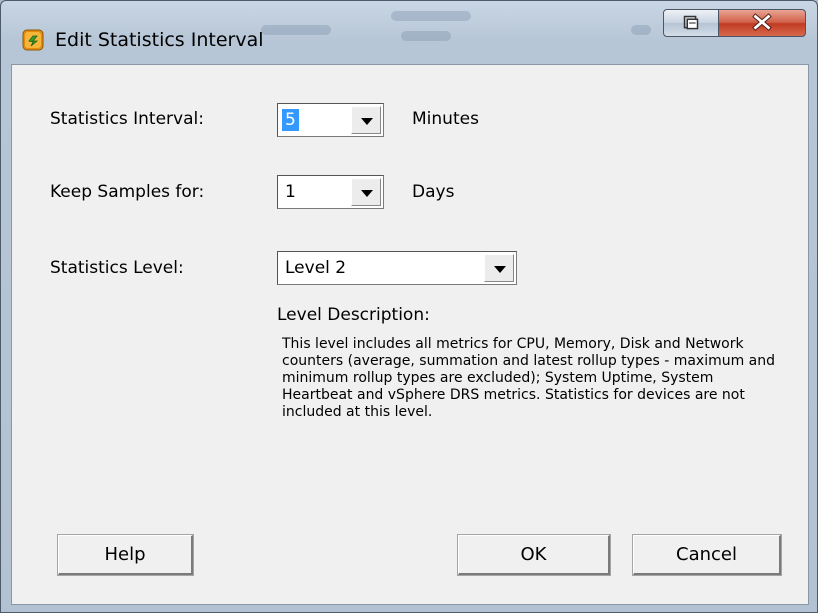 Image resolution: width=818 pixels, height=613 pixels. I want to click on restore-icon, so click(691, 22).